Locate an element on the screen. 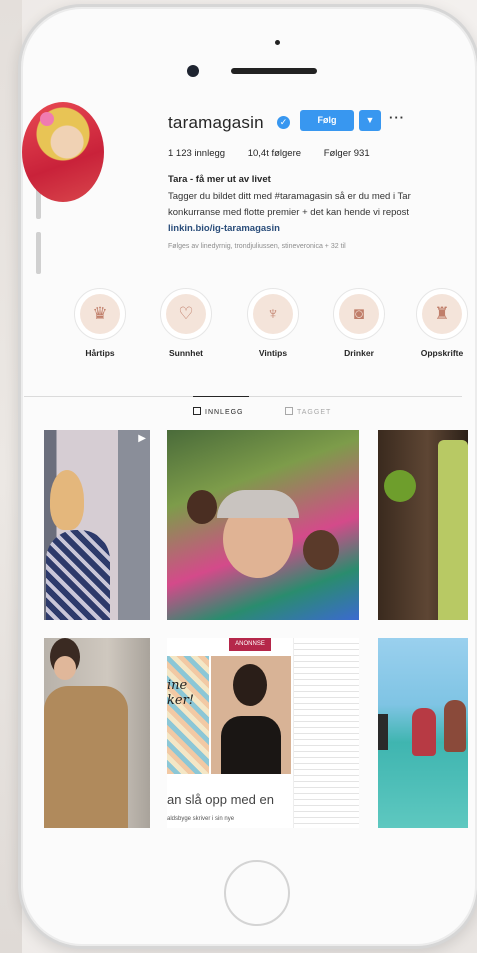 The image size is (477, 953). avatar-badge is located at coordinates (47, 119).